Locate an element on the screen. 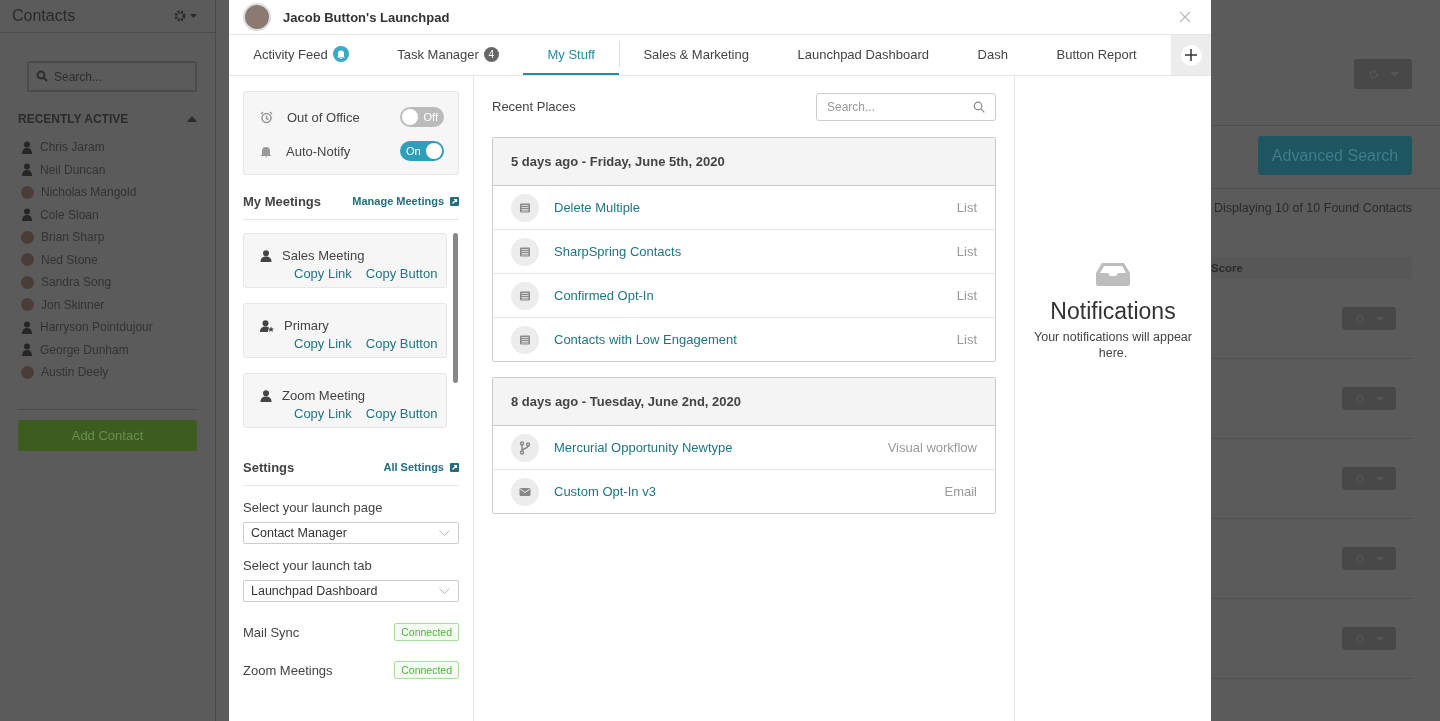 The width and height of the screenshot is (1440, 721). manage-meetings-link: Manage Meetings is located at coordinates (398, 201).